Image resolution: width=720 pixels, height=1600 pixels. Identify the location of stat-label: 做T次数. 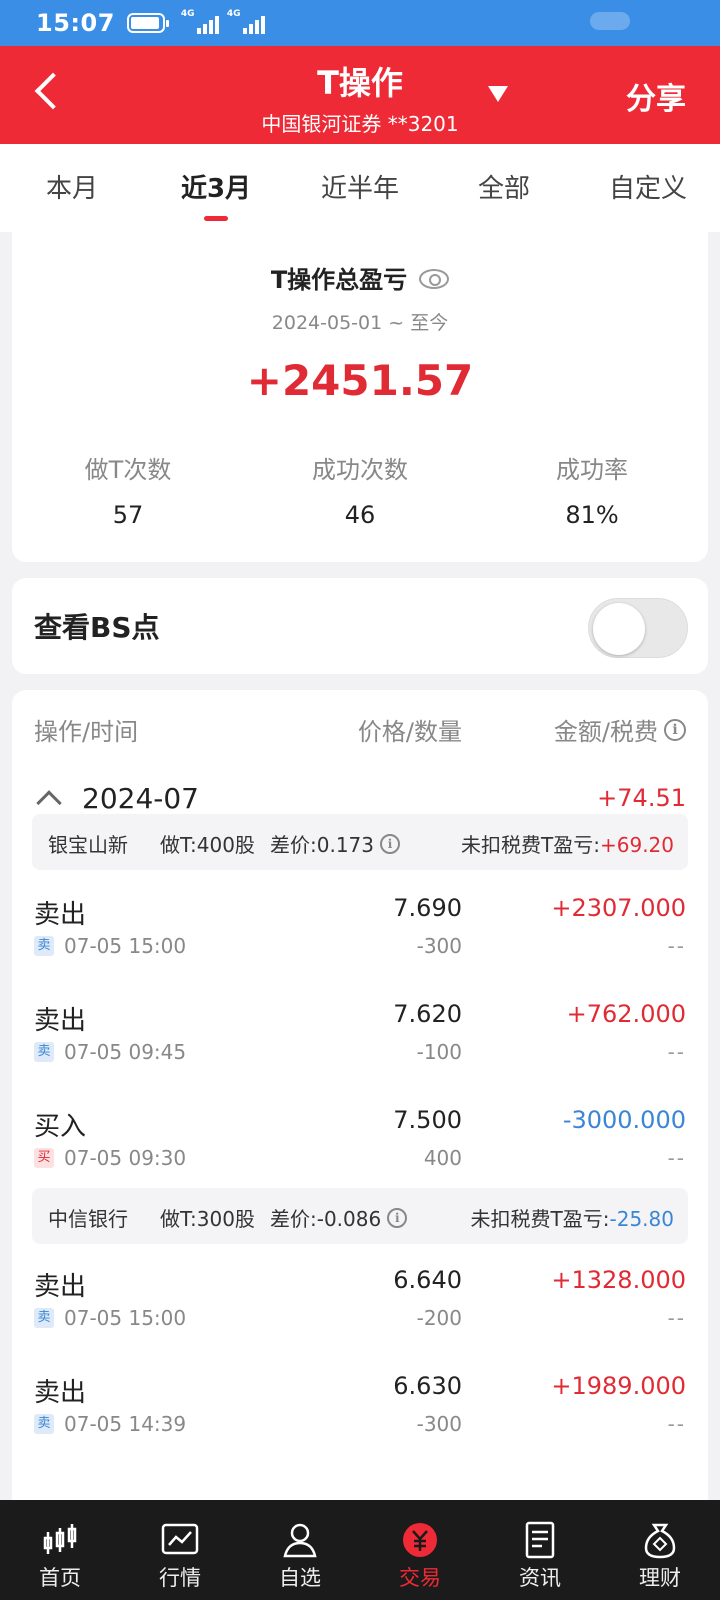
(128, 470).